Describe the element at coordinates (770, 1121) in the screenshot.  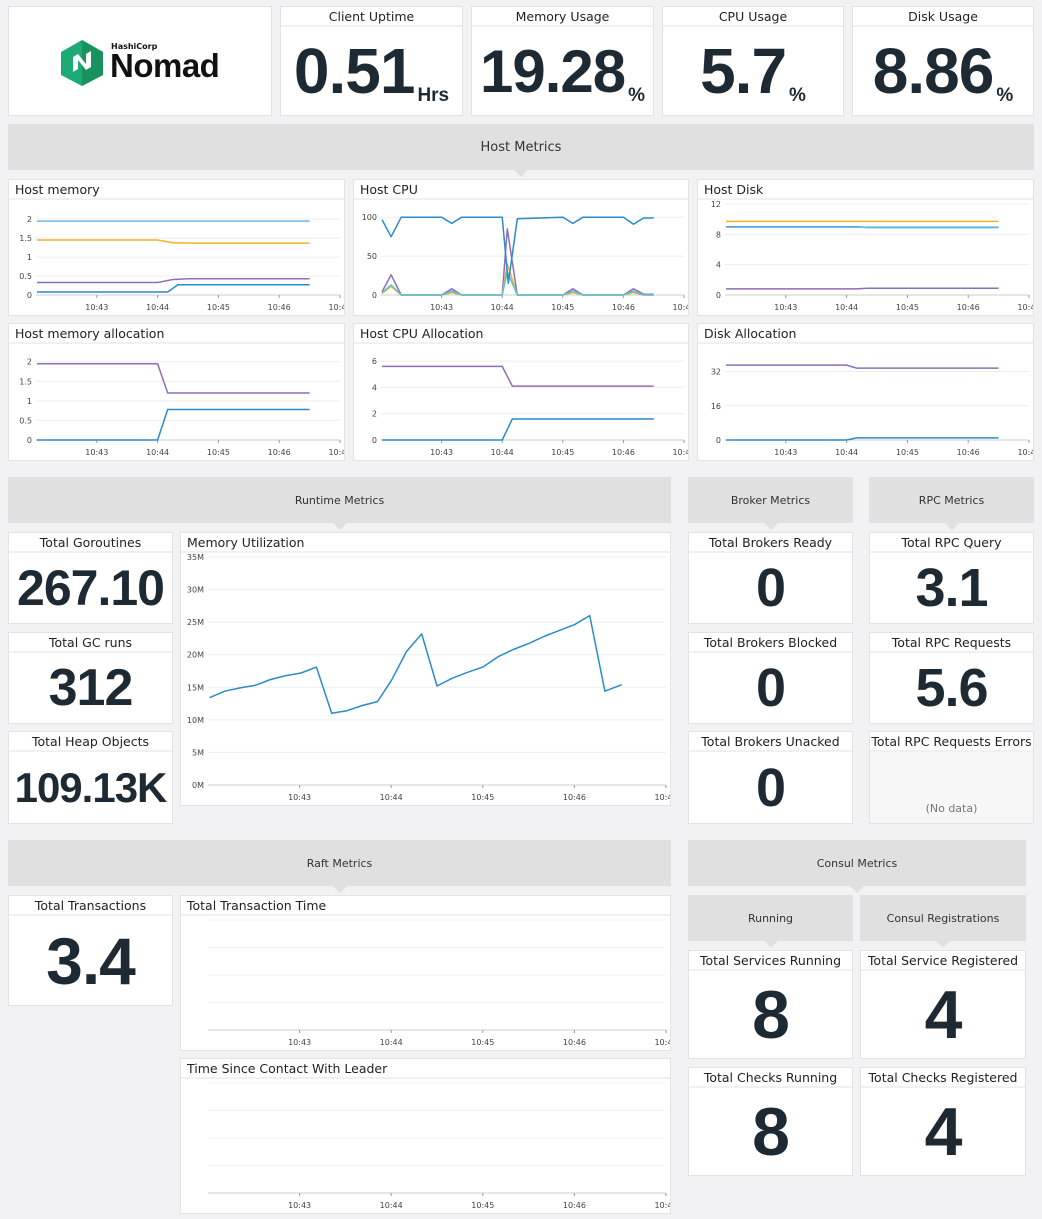
I see `total-checks-running-widget: Total Checks Running 8` at that location.